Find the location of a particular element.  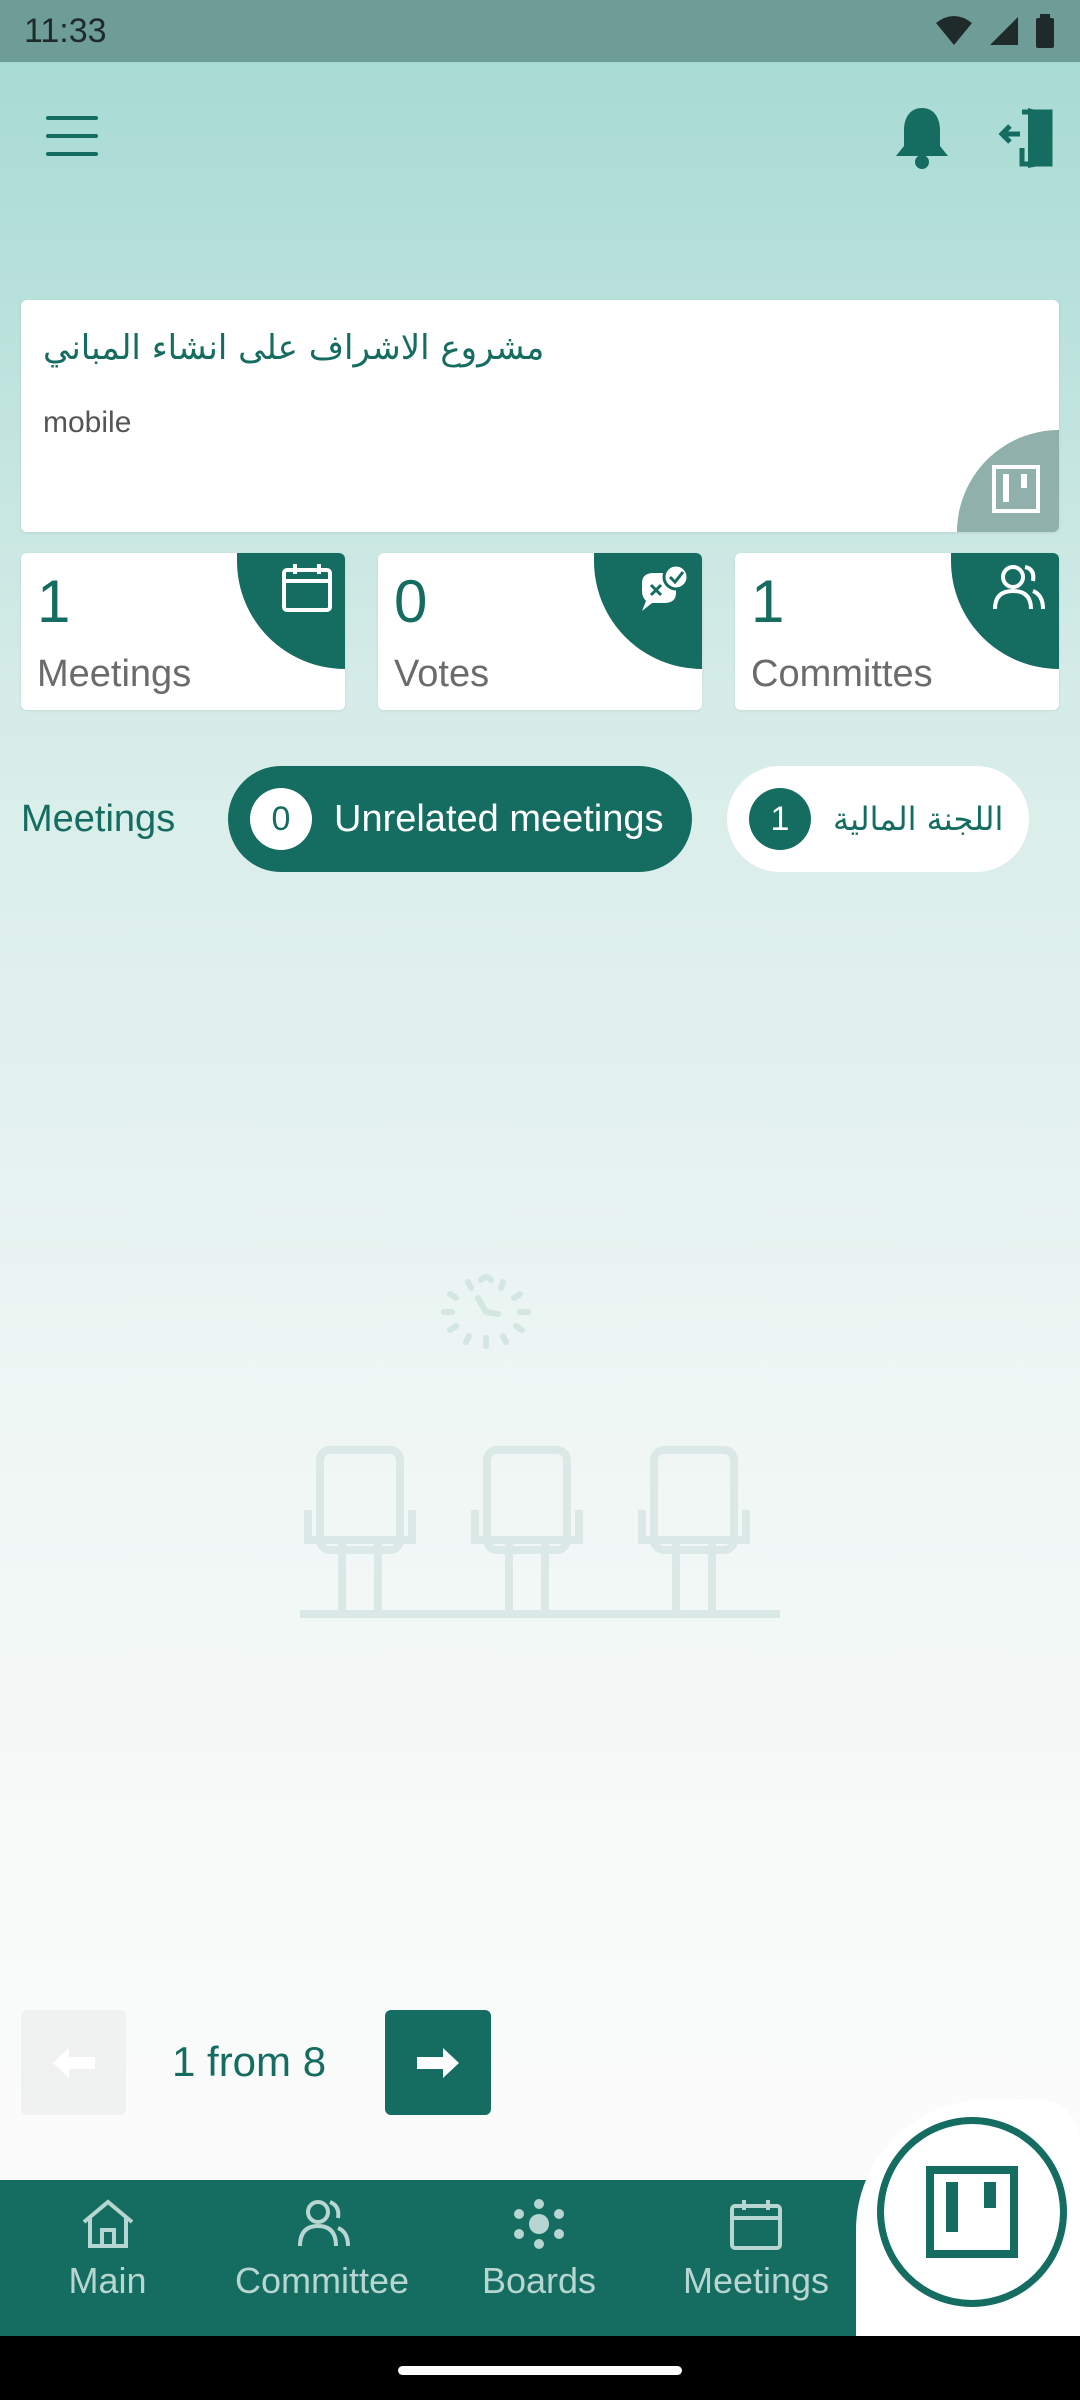

nav-item-committee: Committee is located at coordinates (322, 2263).